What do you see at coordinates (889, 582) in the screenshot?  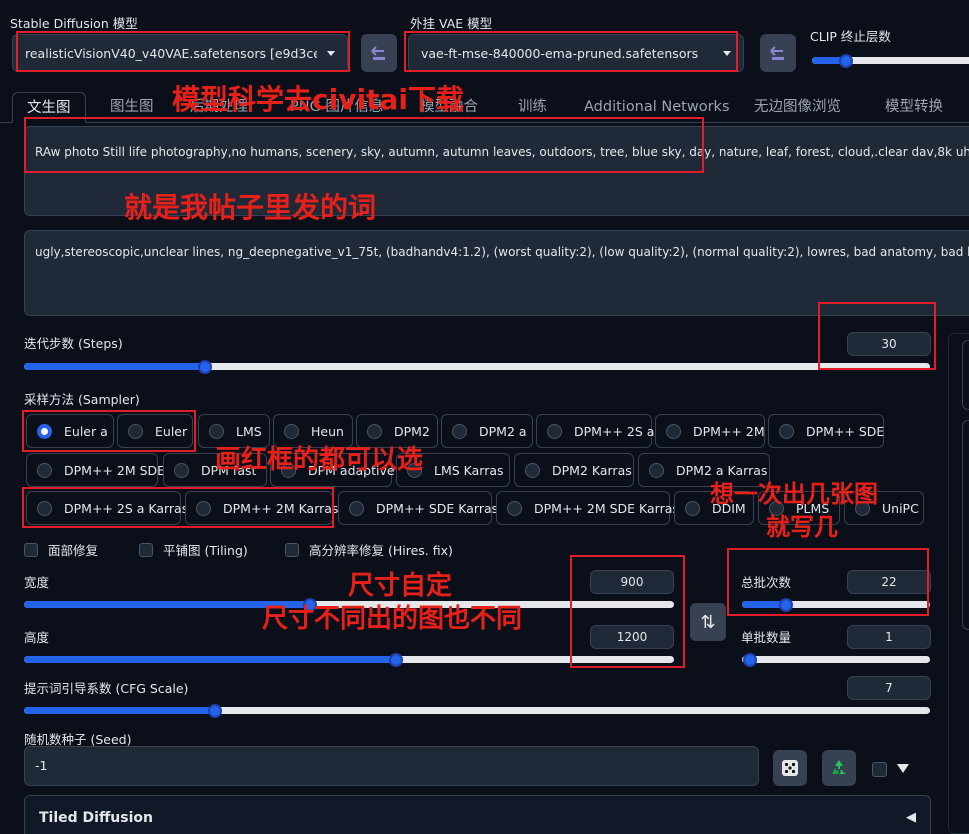 I see `batch-count-number: 22` at bounding box center [889, 582].